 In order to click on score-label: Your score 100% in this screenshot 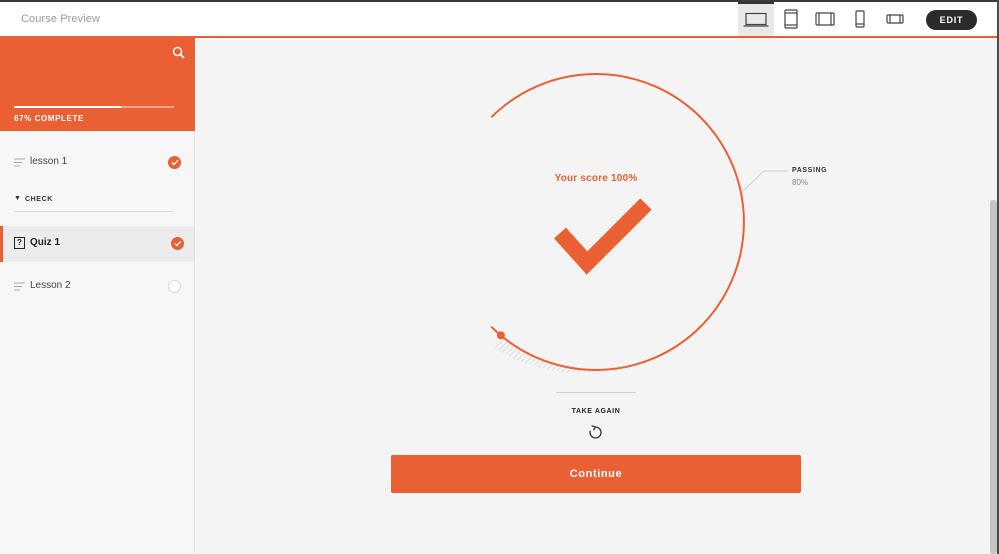, I will do `click(596, 178)`.